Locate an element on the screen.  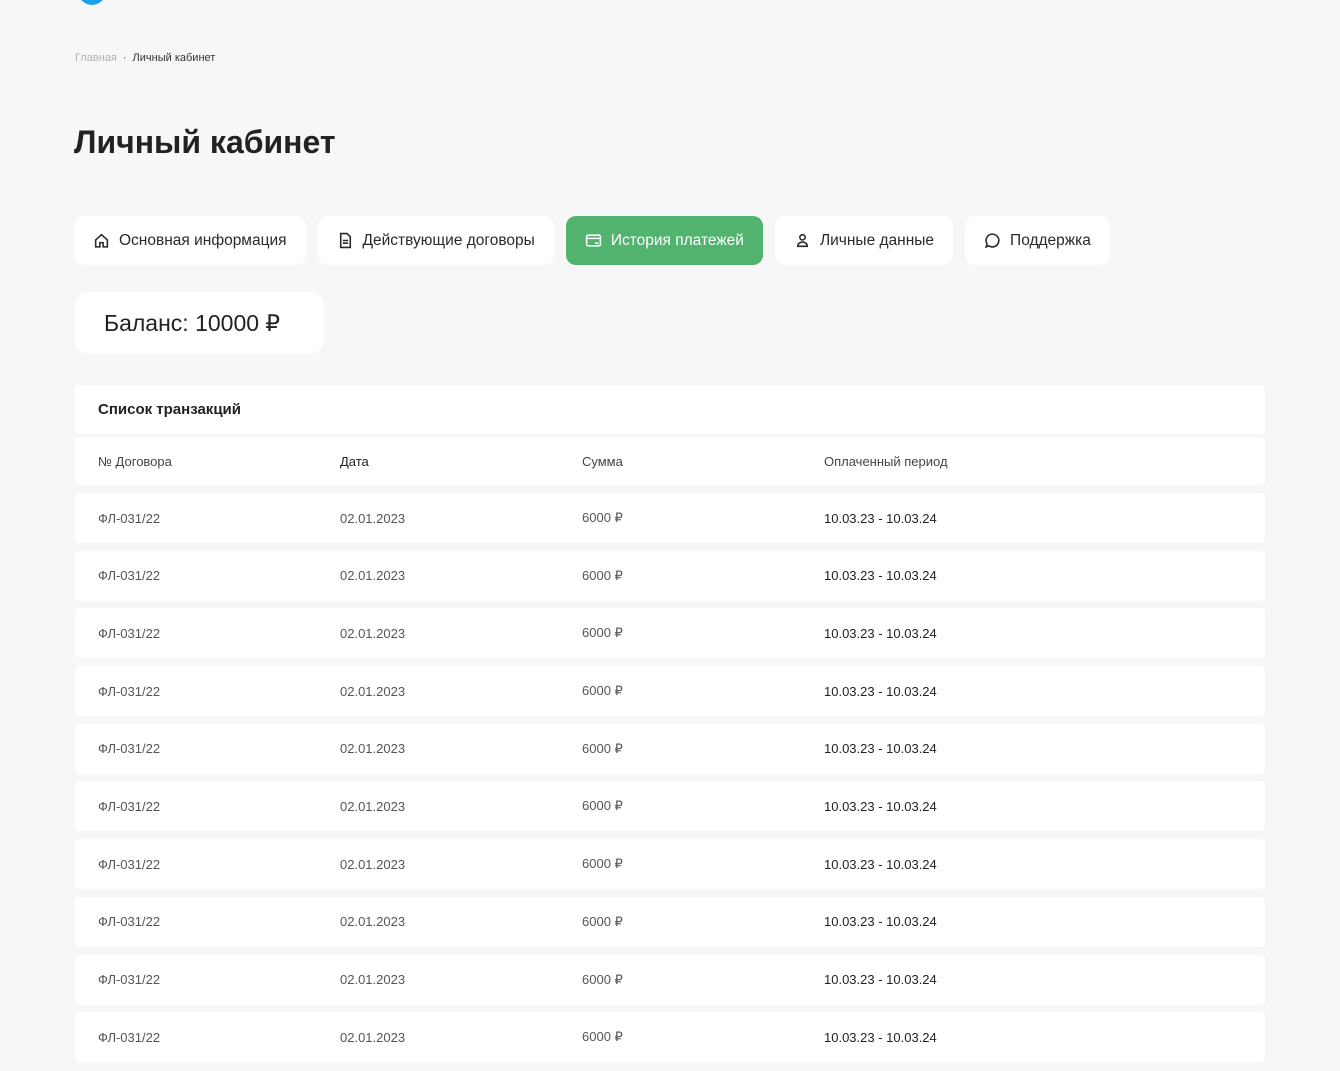
home-icon is located at coordinates (101, 240).